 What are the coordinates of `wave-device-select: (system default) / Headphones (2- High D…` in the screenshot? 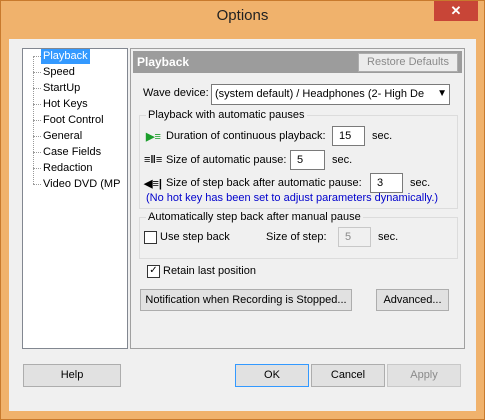 It's located at (330, 94).